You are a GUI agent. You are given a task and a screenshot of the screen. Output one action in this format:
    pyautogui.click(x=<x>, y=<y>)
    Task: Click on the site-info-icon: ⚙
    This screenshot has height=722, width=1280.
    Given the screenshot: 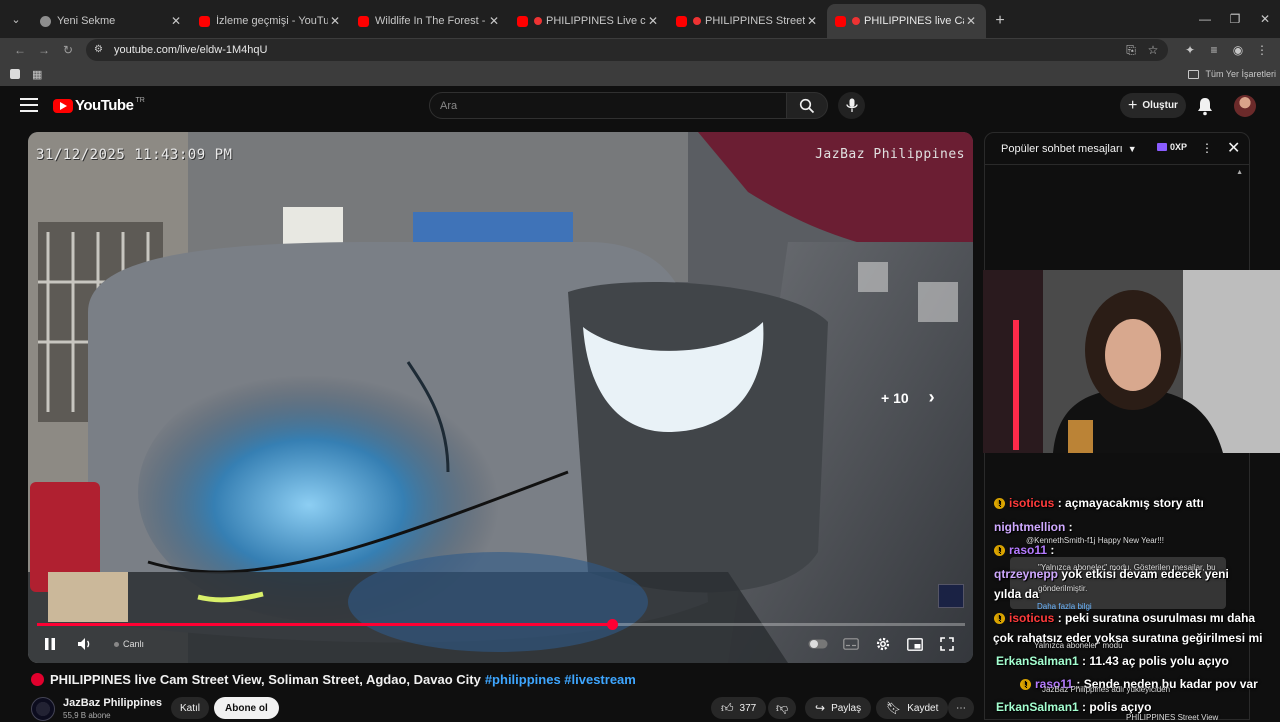 What is the action you would take?
    pyautogui.click(x=100, y=50)
    